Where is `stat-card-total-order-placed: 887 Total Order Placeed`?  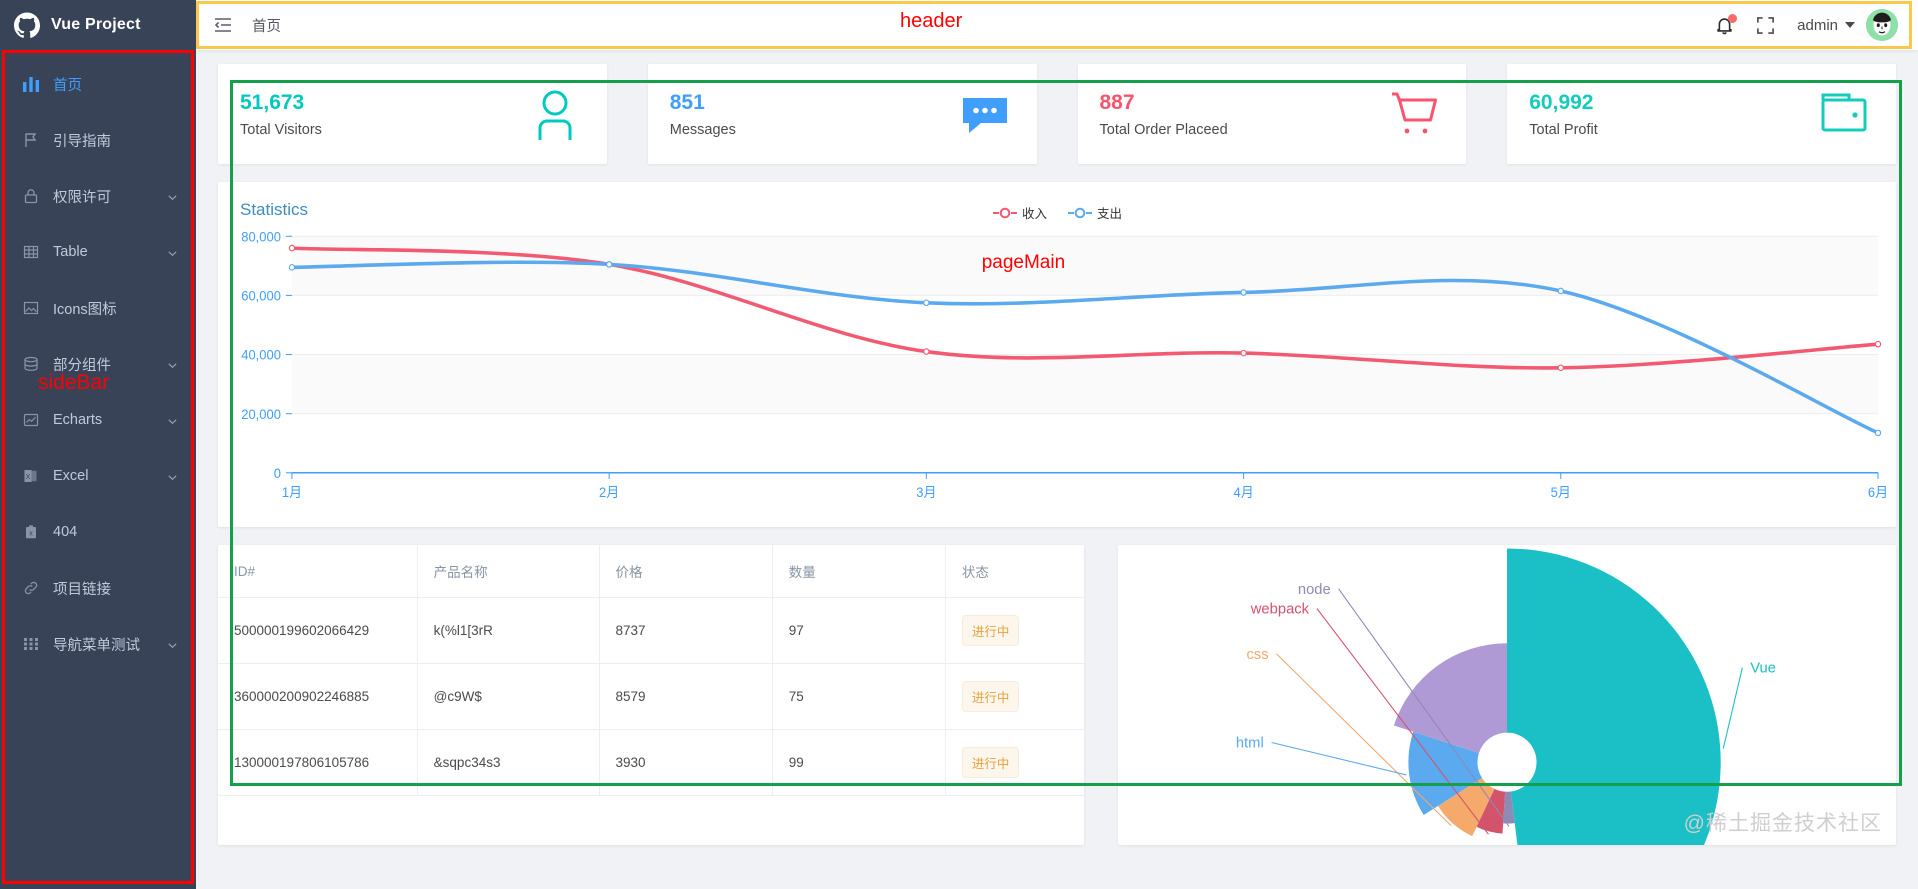
stat-card-total-order-placed: 887 Total Order Placeed is located at coordinates (1272, 114).